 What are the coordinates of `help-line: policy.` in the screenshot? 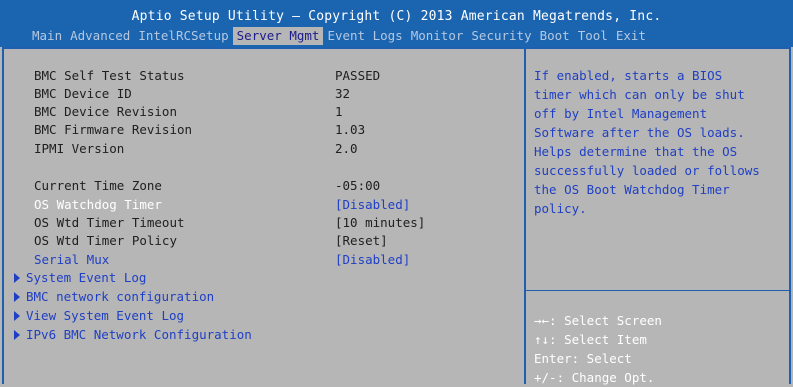 It's located at (560, 208).